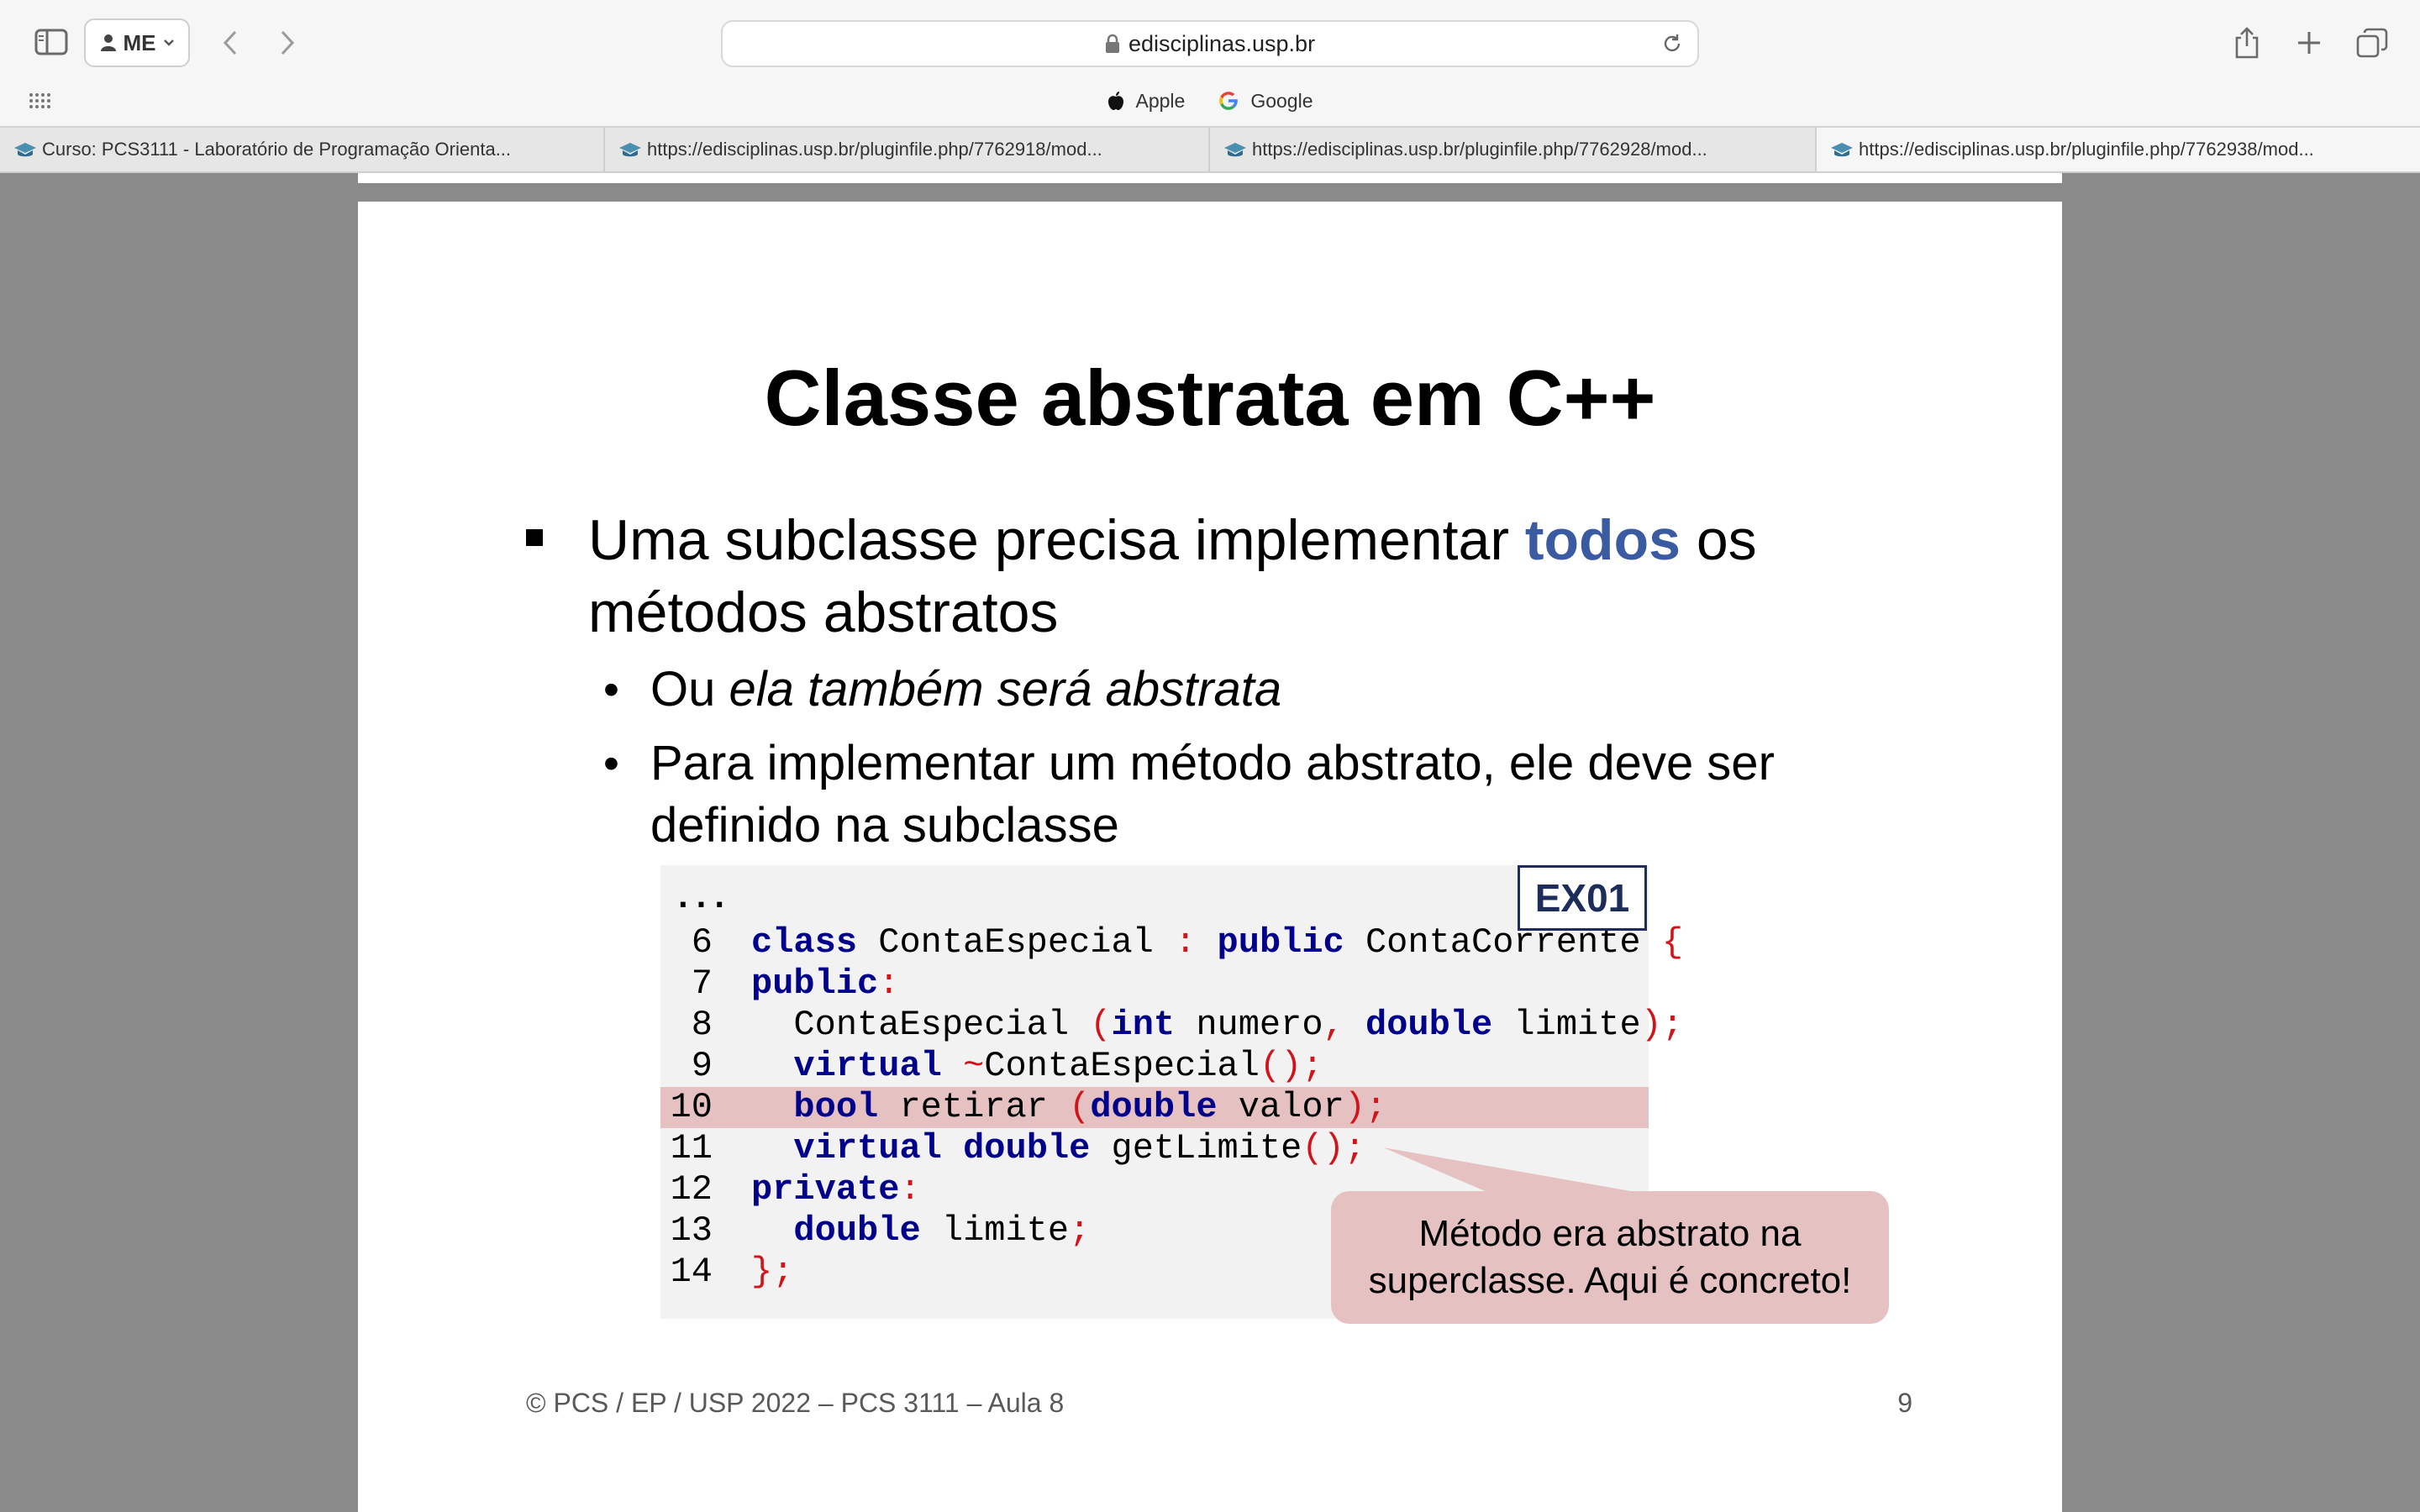  Describe the element at coordinates (868, 1066) in the screenshot. I see `code-keyword: virtual` at that location.